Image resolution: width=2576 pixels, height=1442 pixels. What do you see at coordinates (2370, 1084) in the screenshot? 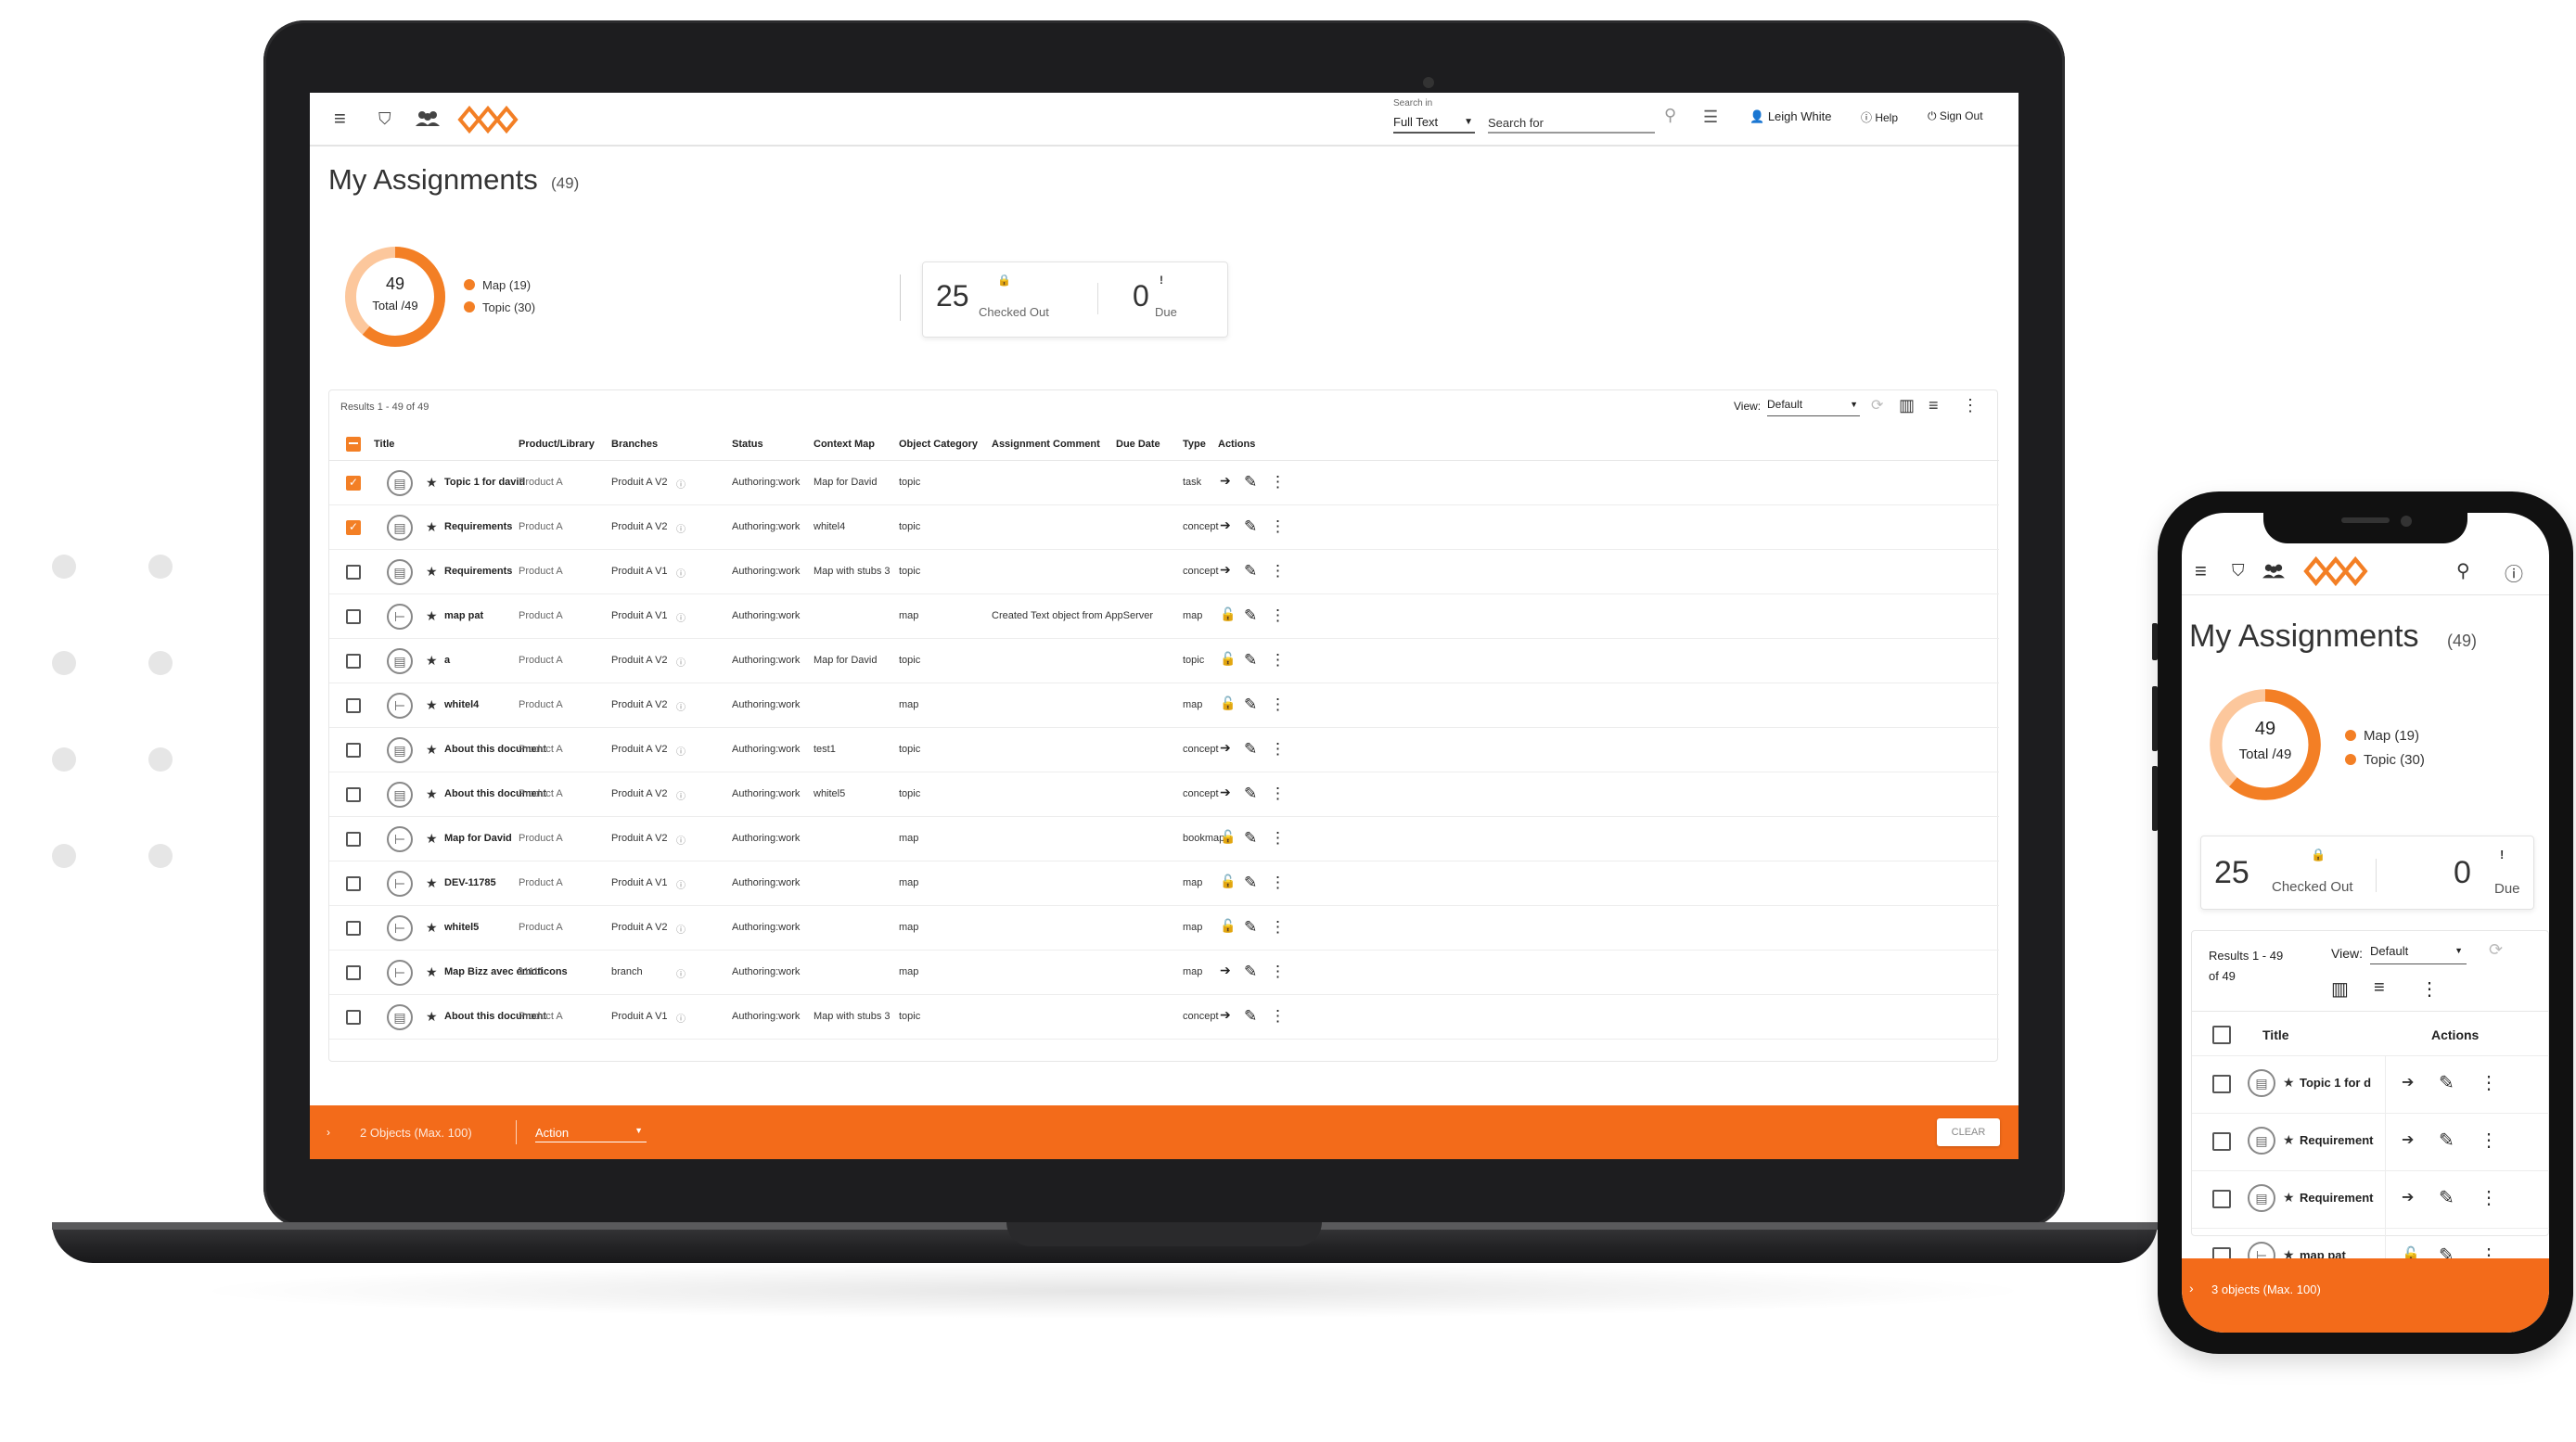
I see `table-row: ▤ ★ Topic 1 for d ➔ ✎ ⋮` at bounding box center [2370, 1084].